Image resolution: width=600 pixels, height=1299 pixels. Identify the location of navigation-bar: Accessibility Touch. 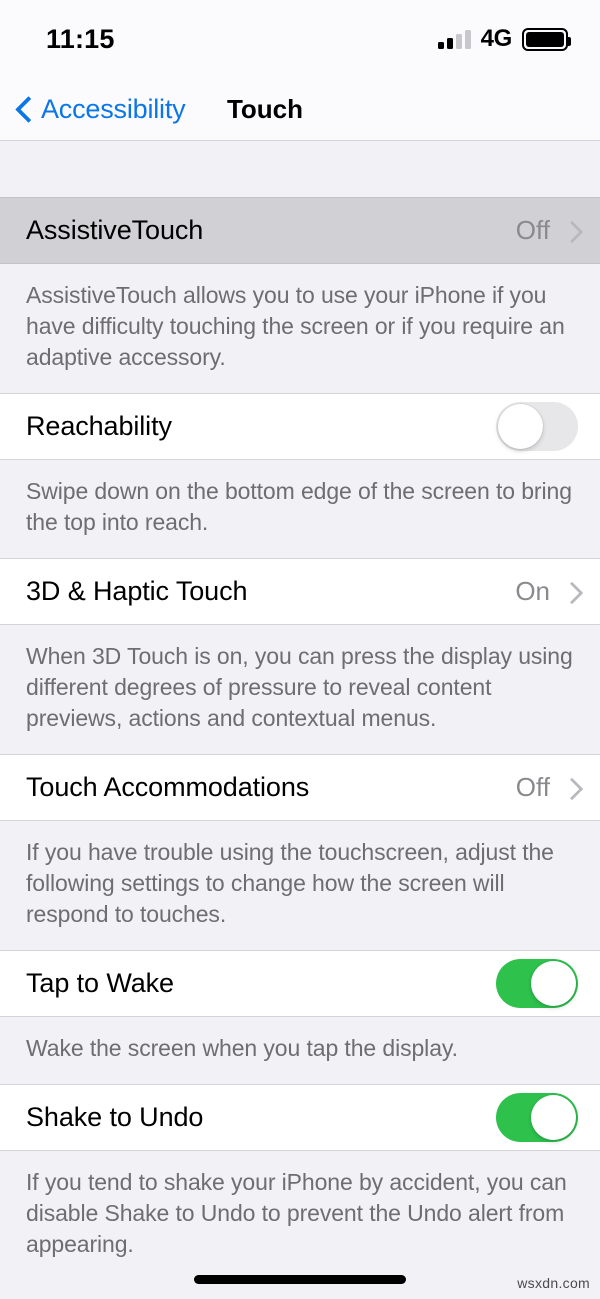
(300, 109).